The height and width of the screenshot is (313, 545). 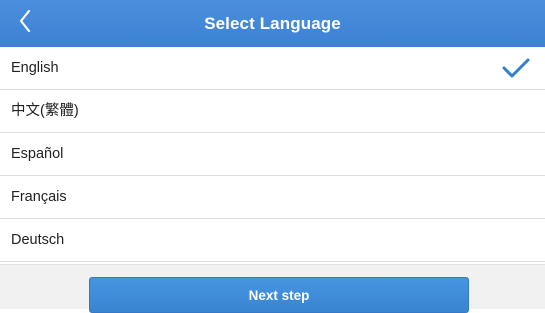 What do you see at coordinates (272, 240) in the screenshot?
I see `language-item-german: Deutsch` at bounding box center [272, 240].